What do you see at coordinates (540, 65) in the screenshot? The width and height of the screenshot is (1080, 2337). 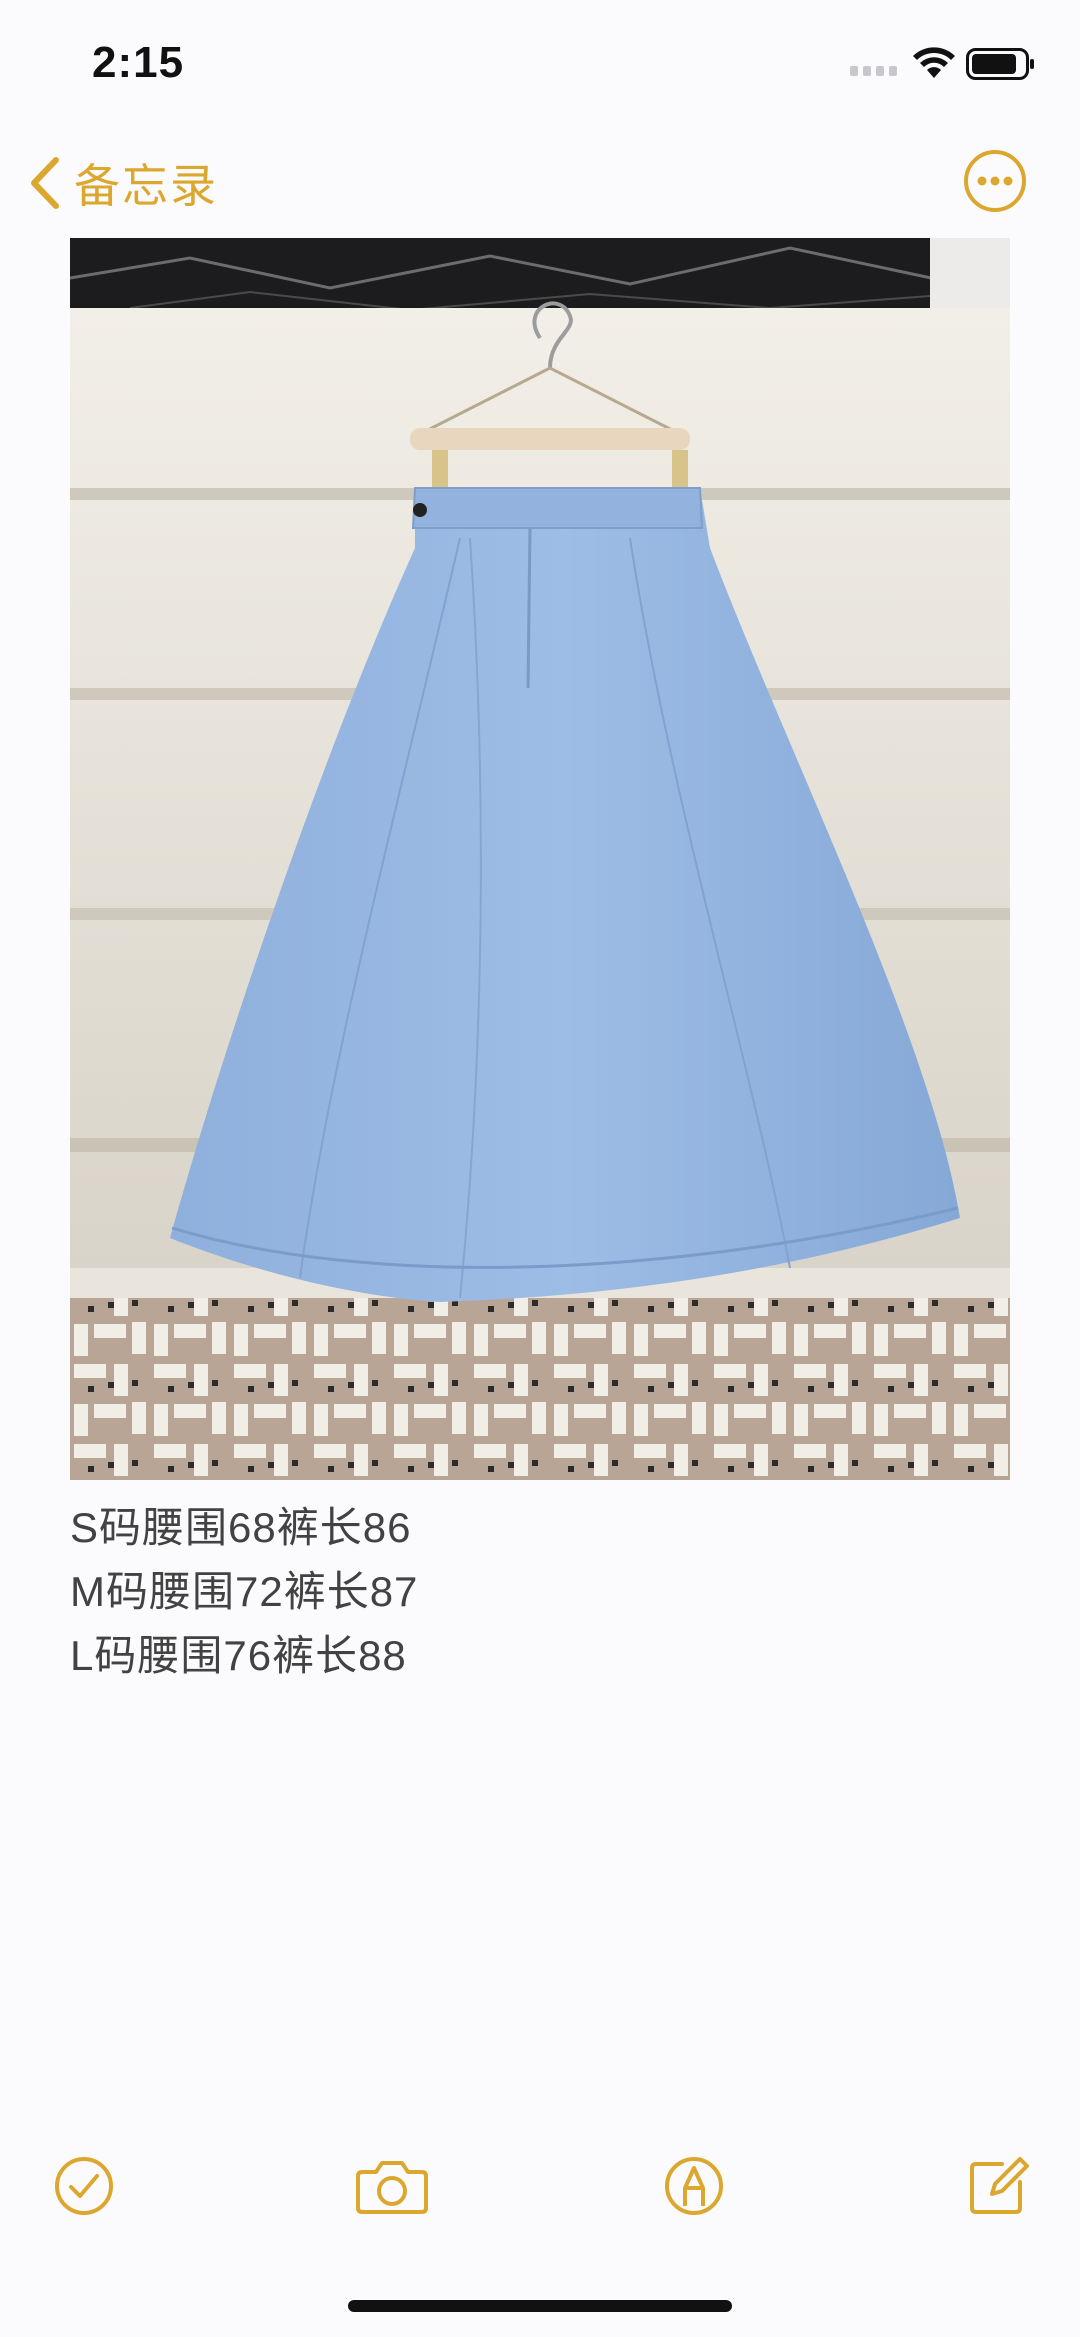 I see `status-bar: 2:15` at bounding box center [540, 65].